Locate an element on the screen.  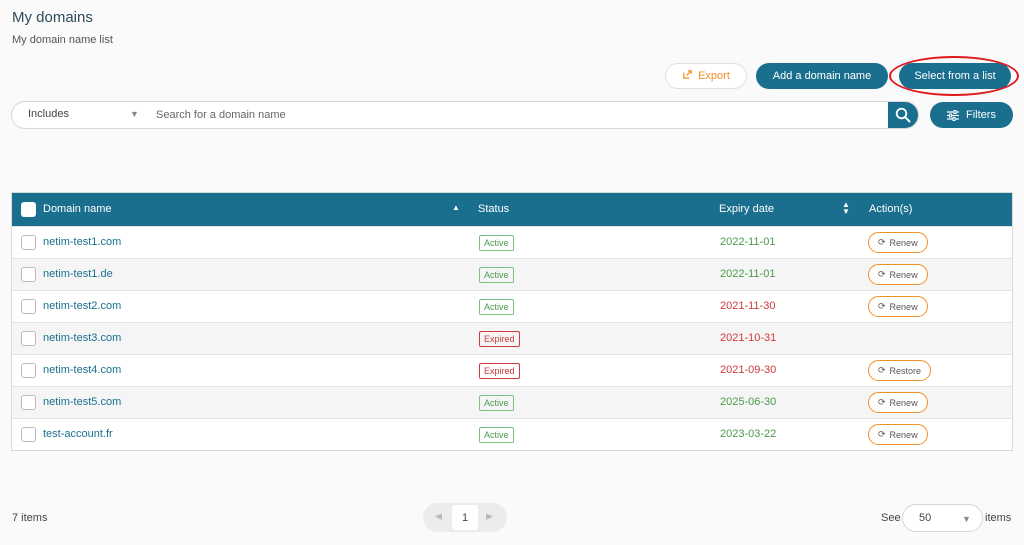
search-icon is located at coordinates (903, 115).